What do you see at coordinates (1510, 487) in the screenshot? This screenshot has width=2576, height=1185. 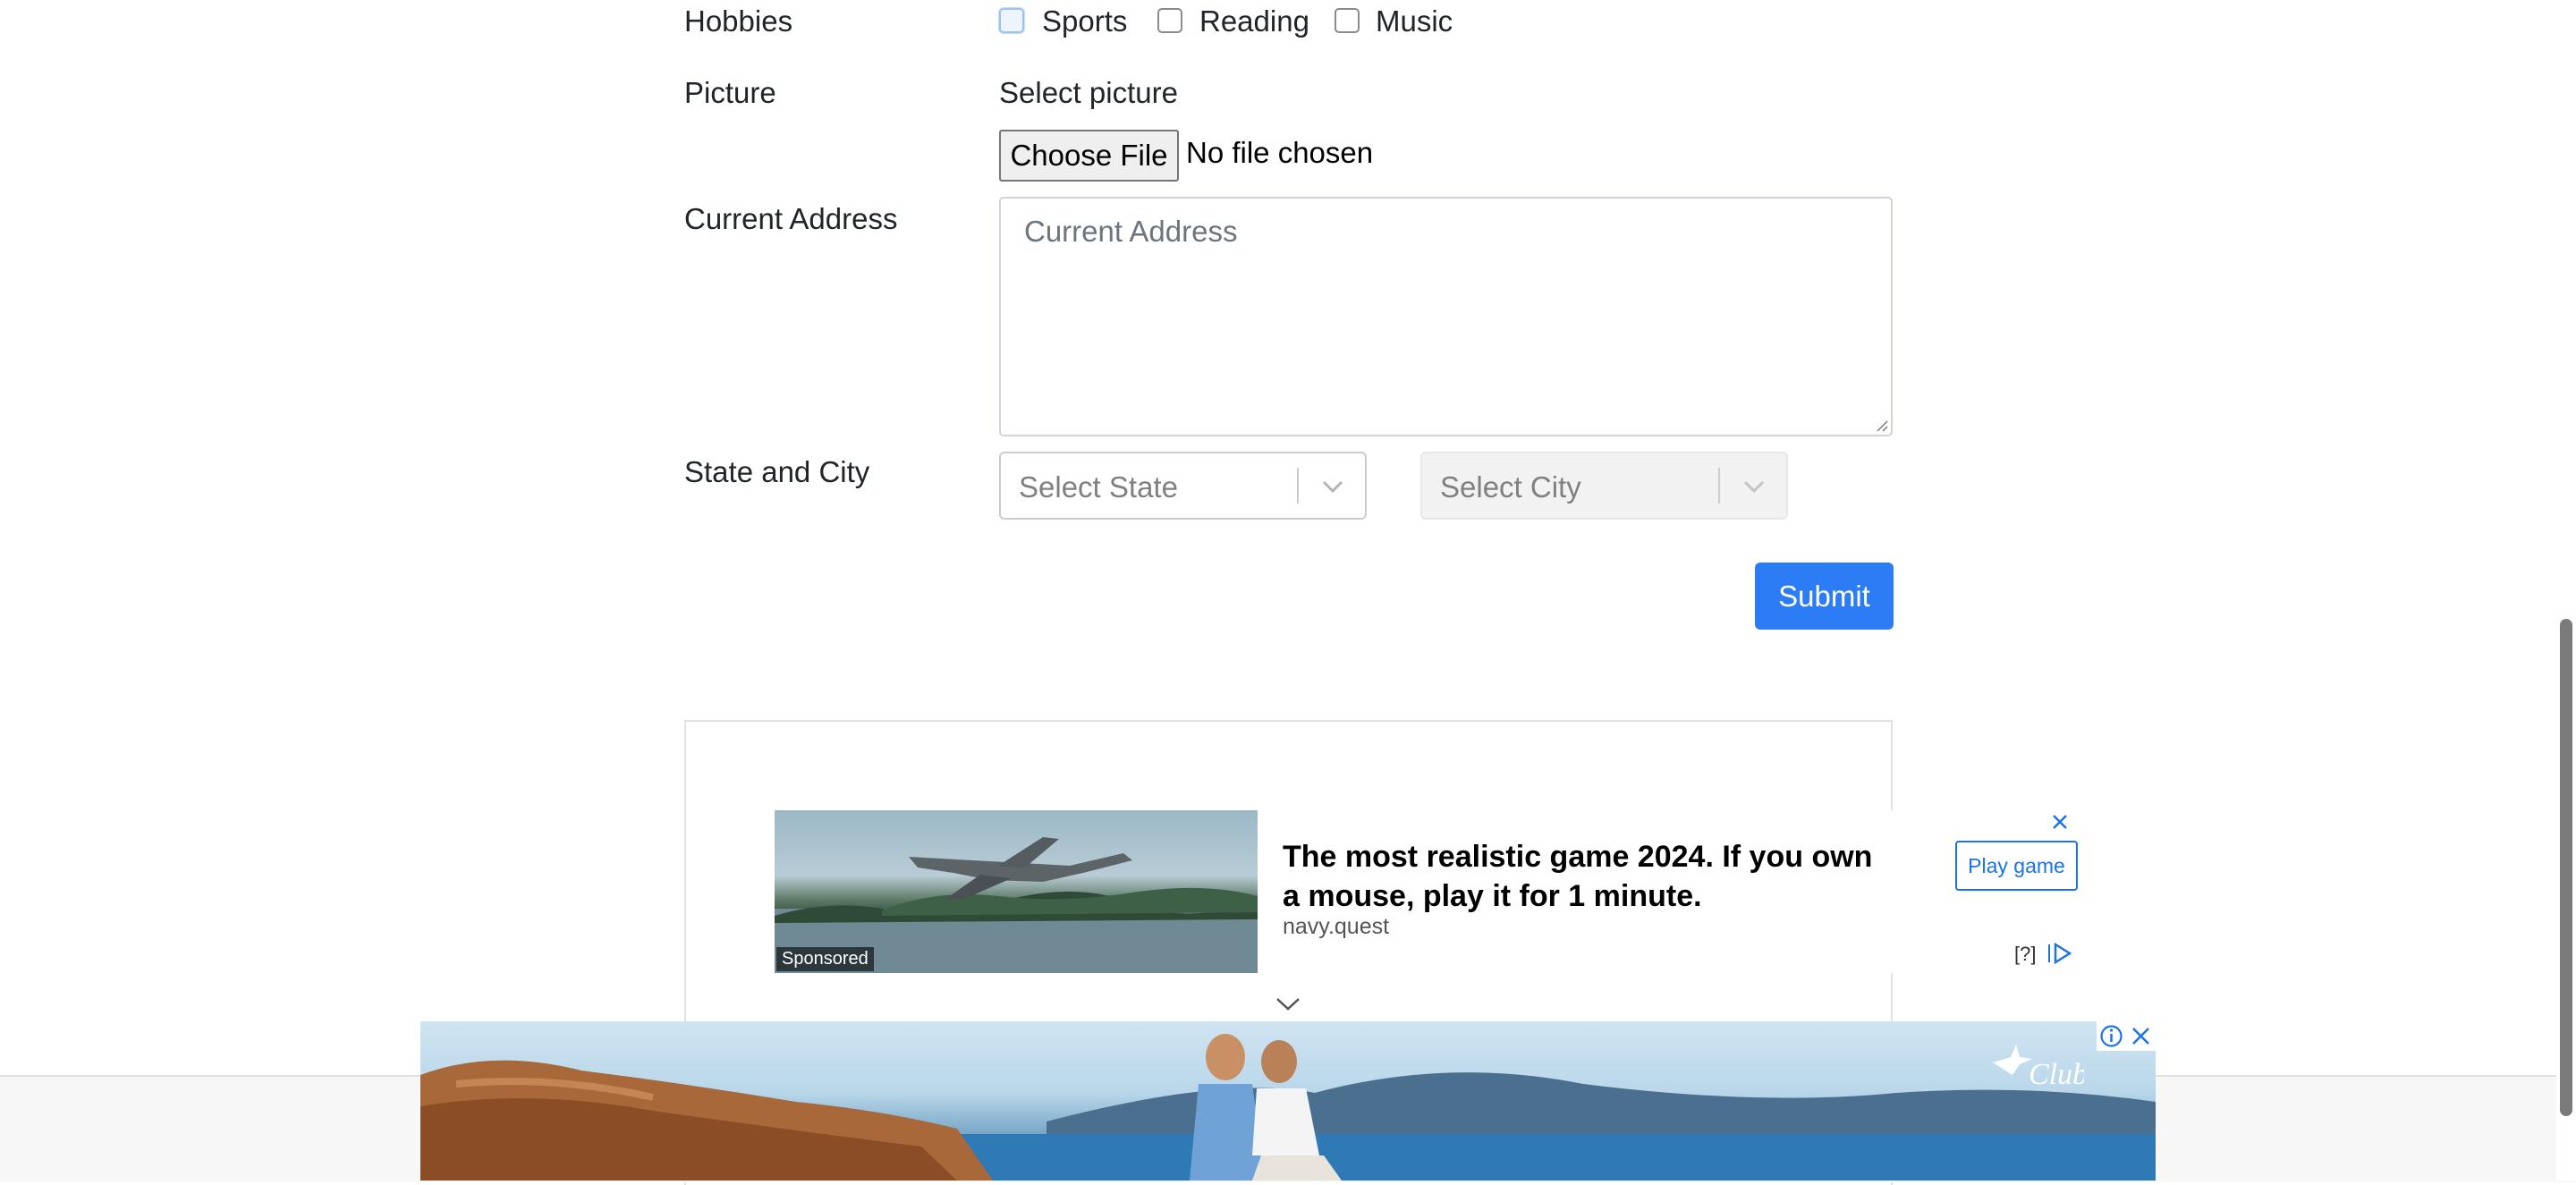 I see `city-select-placeholder: Select City` at bounding box center [1510, 487].